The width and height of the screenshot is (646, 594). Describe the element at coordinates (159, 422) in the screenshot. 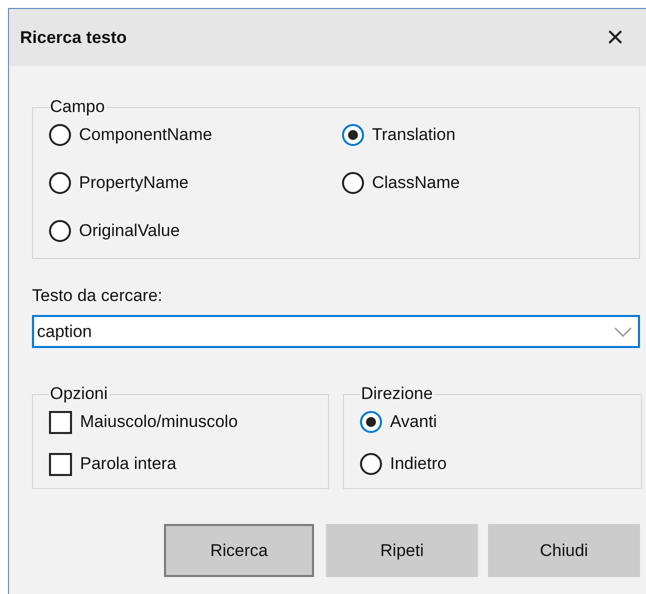

I see `checkbox-label: Maiuscolo/minuscolo` at that location.